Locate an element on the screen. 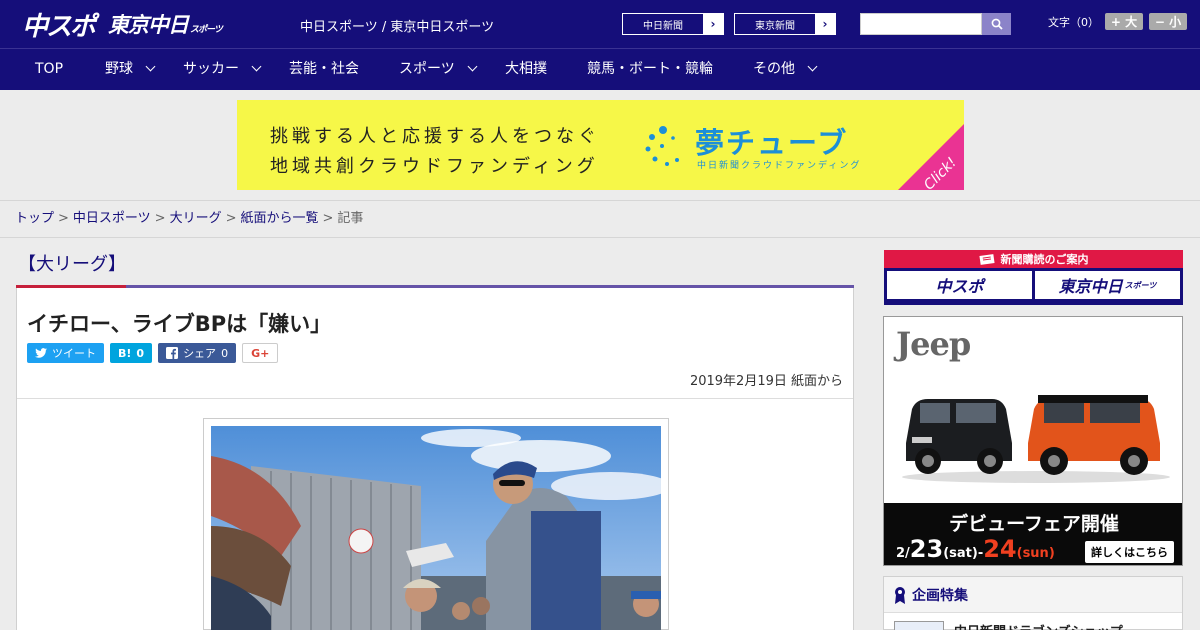  article-divider is located at coordinates (435, 398).